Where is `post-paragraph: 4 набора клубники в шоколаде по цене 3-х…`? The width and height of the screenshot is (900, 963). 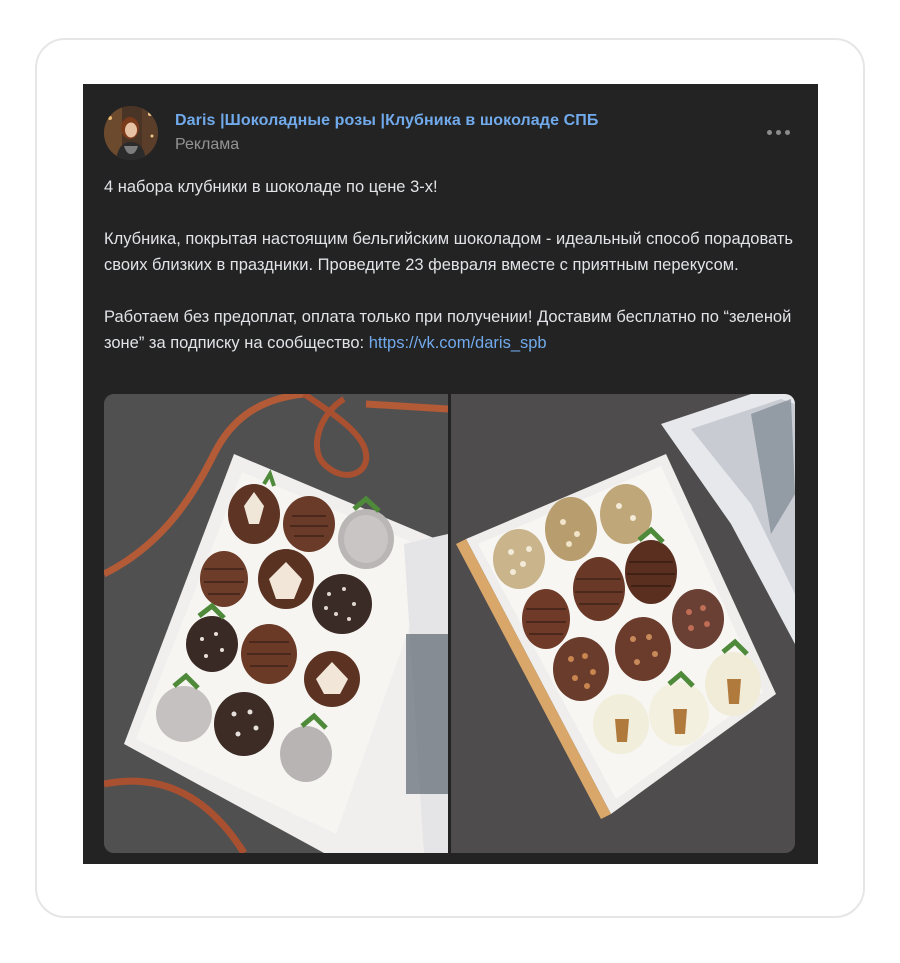 post-paragraph: 4 набора клубники в шоколаде по цене 3-х… is located at coordinates (271, 187).